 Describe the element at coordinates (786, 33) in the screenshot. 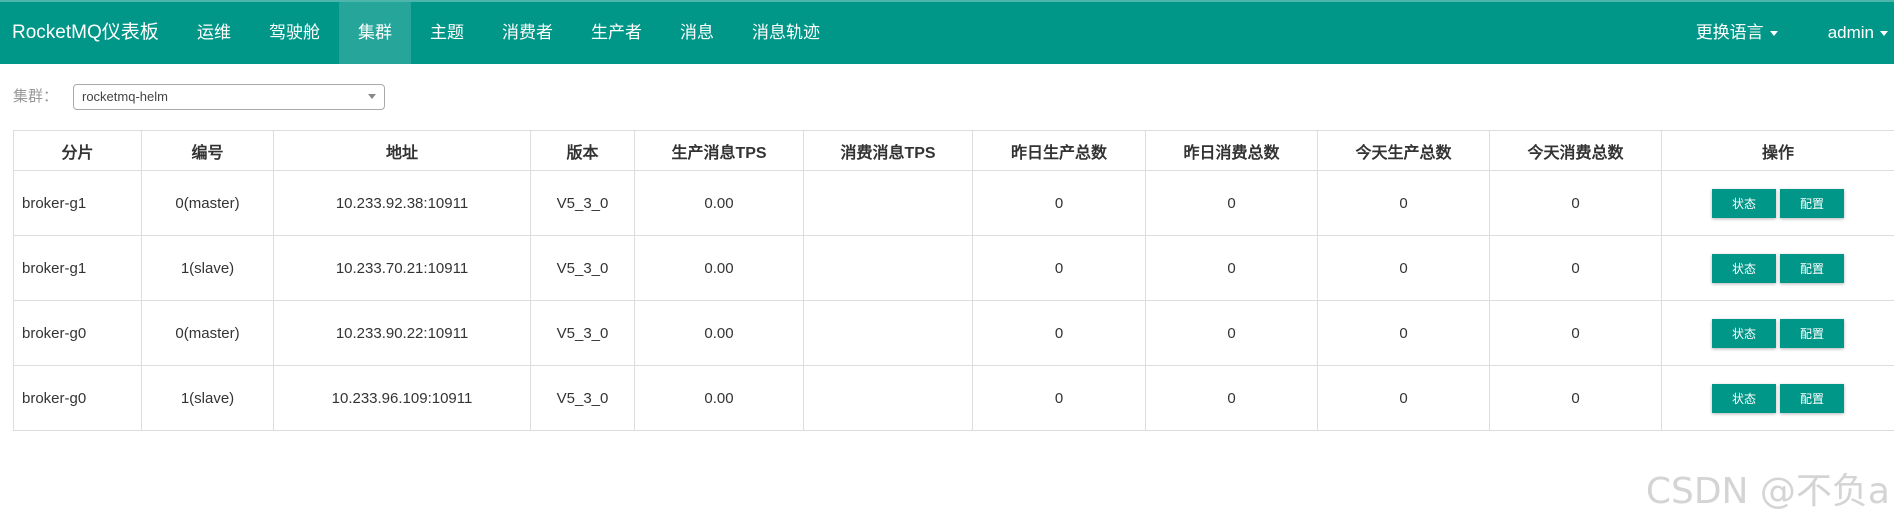

I see `nav-item-message-trace: 消息轨迹` at that location.